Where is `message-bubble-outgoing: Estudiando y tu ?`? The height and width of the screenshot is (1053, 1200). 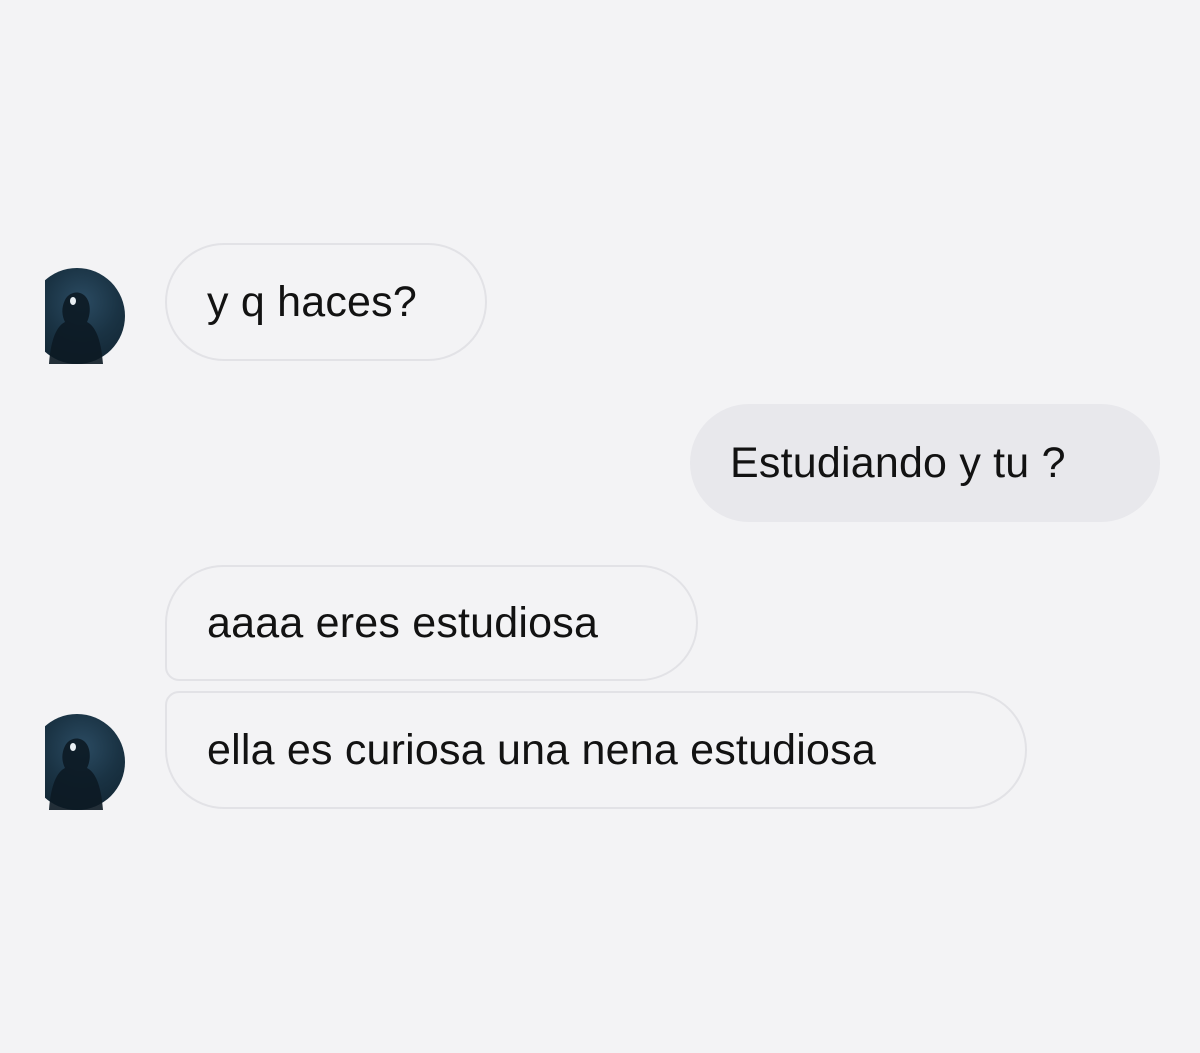
message-bubble-outgoing: Estudiando y tu ? is located at coordinates (925, 463).